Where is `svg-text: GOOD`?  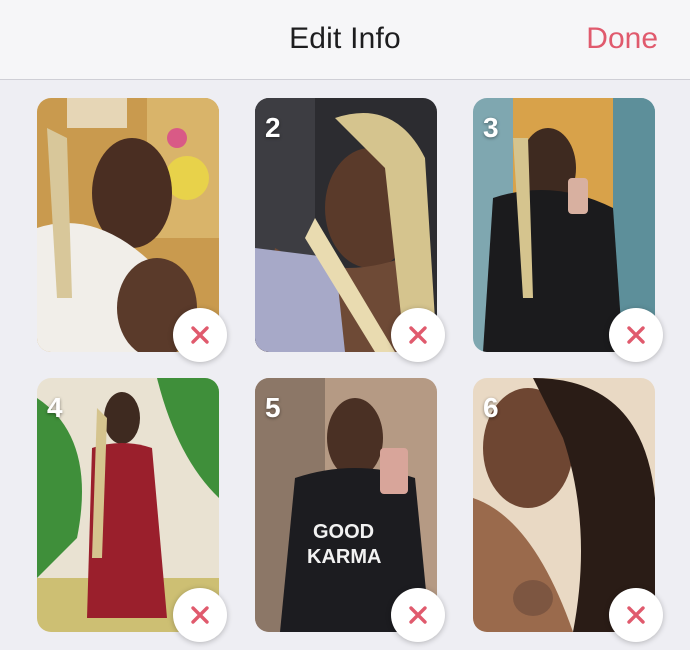 svg-text: GOOD is located at coordinates (343, 532).